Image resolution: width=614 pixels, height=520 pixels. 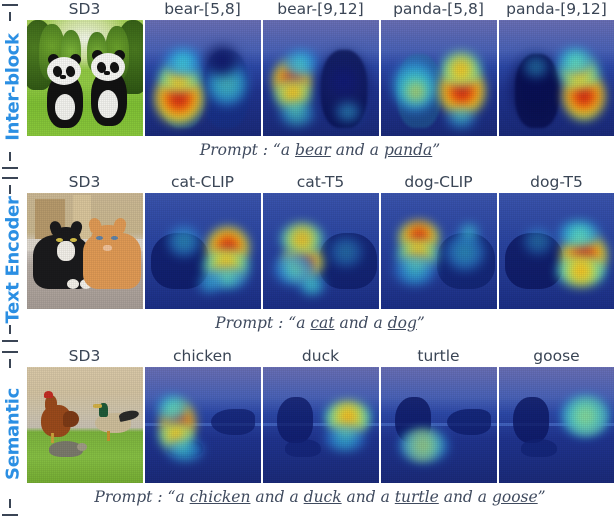 I want to click on row-axis-label: Semantic, so click(x=13, y=433).